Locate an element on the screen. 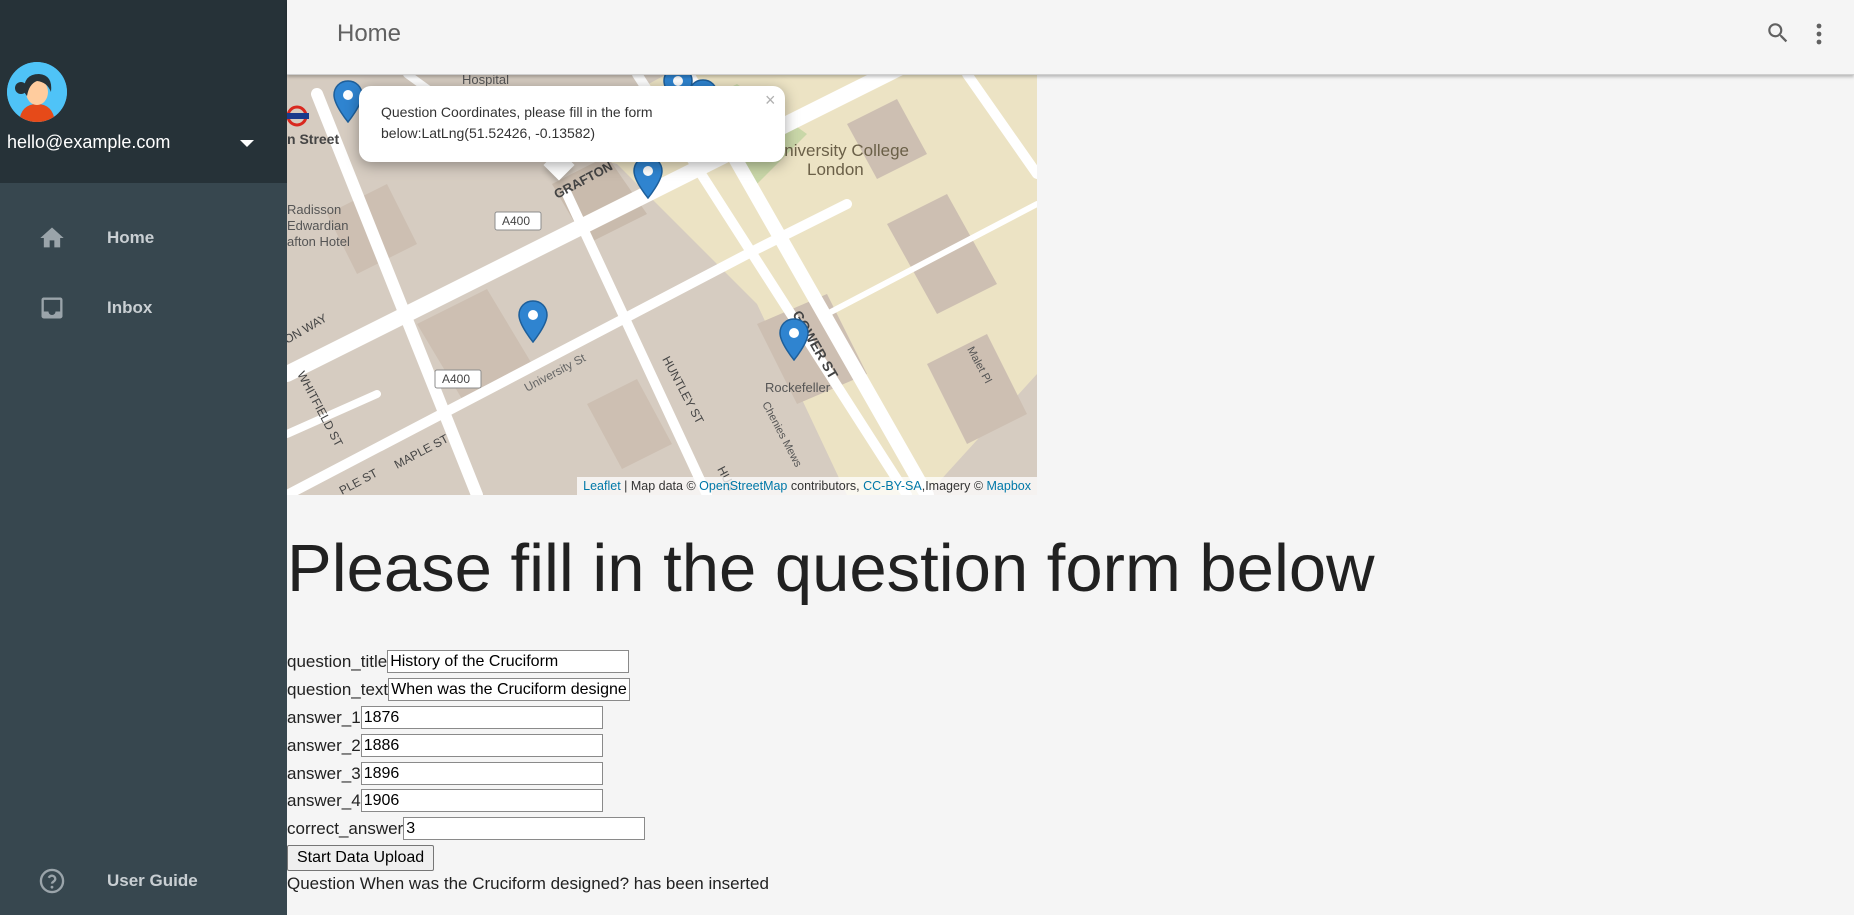  form-row-question-title: question_title is located at coordinates (458, 661).